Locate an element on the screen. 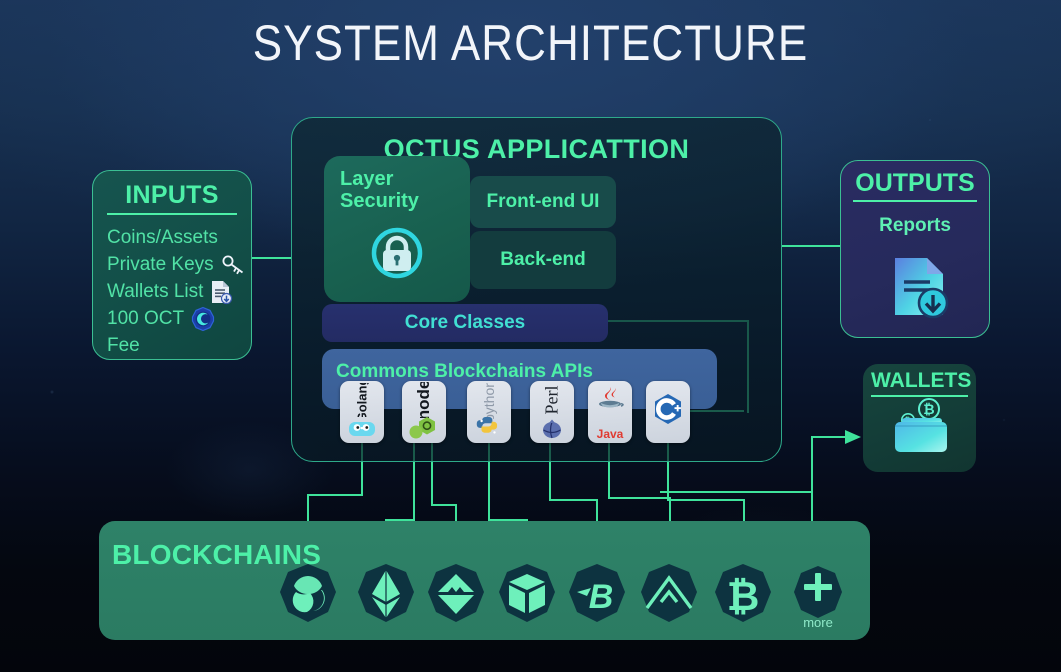  blockchain-item-more: more is located at coordinates (818, 596).